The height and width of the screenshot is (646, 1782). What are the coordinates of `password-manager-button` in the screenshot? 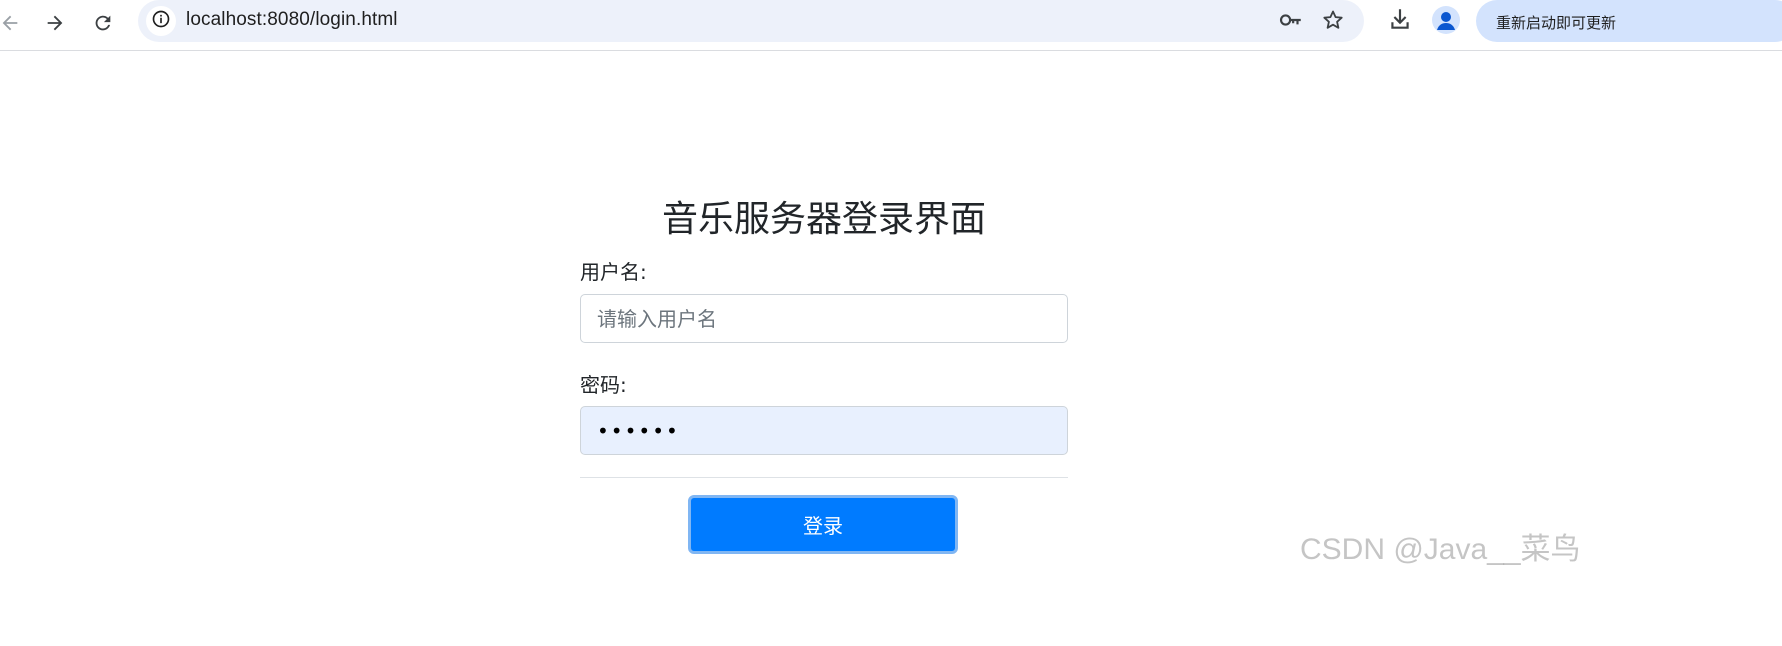 It's located at (1291, 22).